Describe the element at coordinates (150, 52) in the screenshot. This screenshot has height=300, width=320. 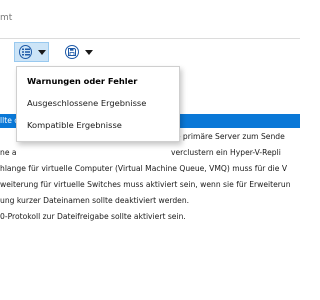
I see `toolbar` at that location.